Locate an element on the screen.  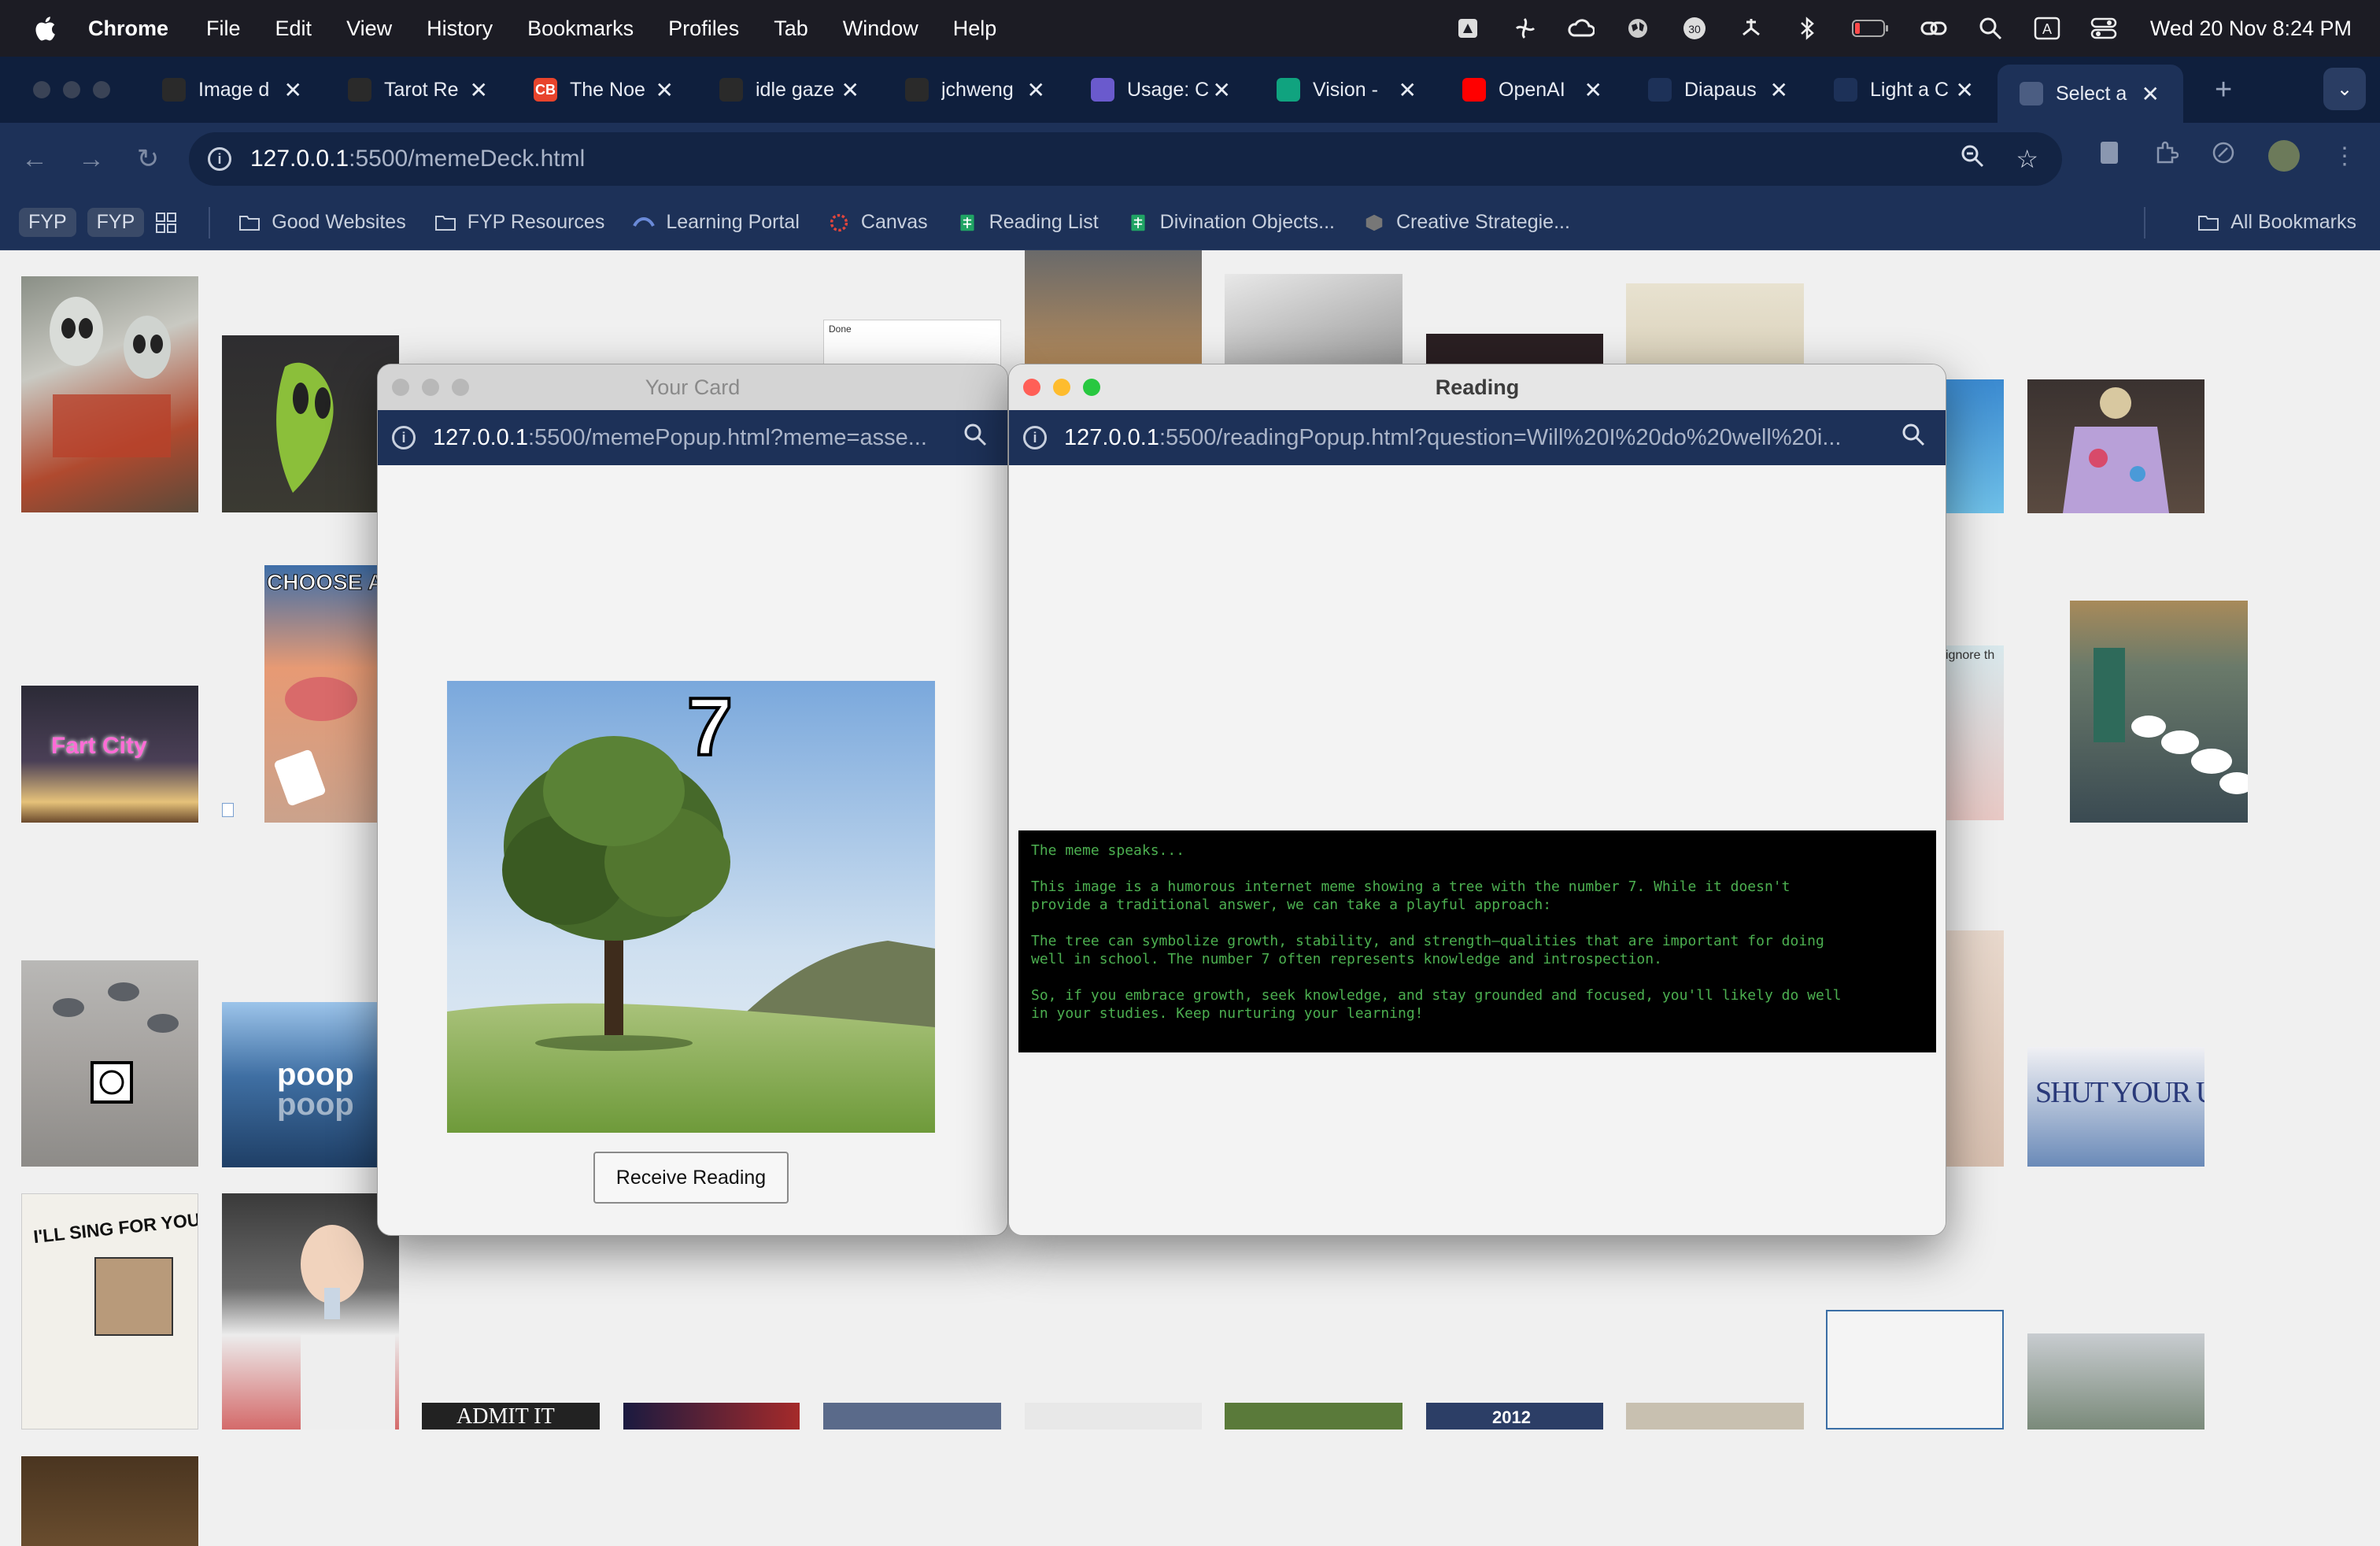
search-icon is located at coordinates (1990, 28).